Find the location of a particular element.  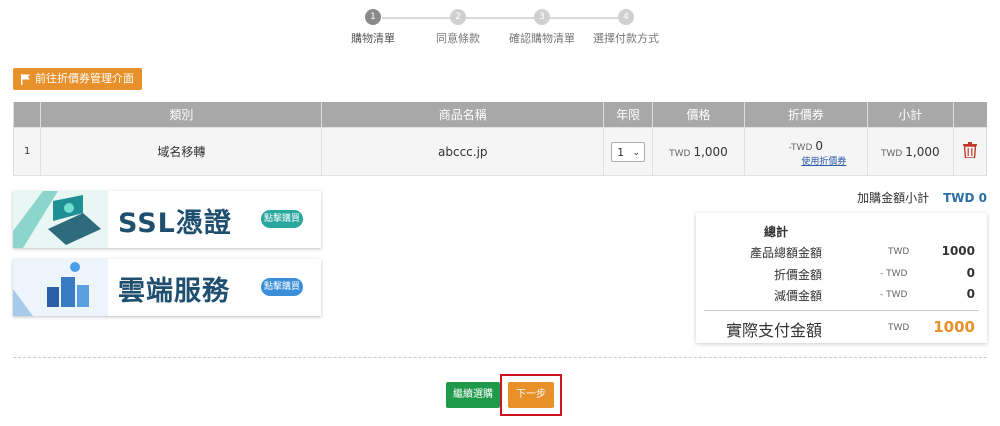

row-subtotal-cell: TWD 1,000 is located at coordinates (910, 151).